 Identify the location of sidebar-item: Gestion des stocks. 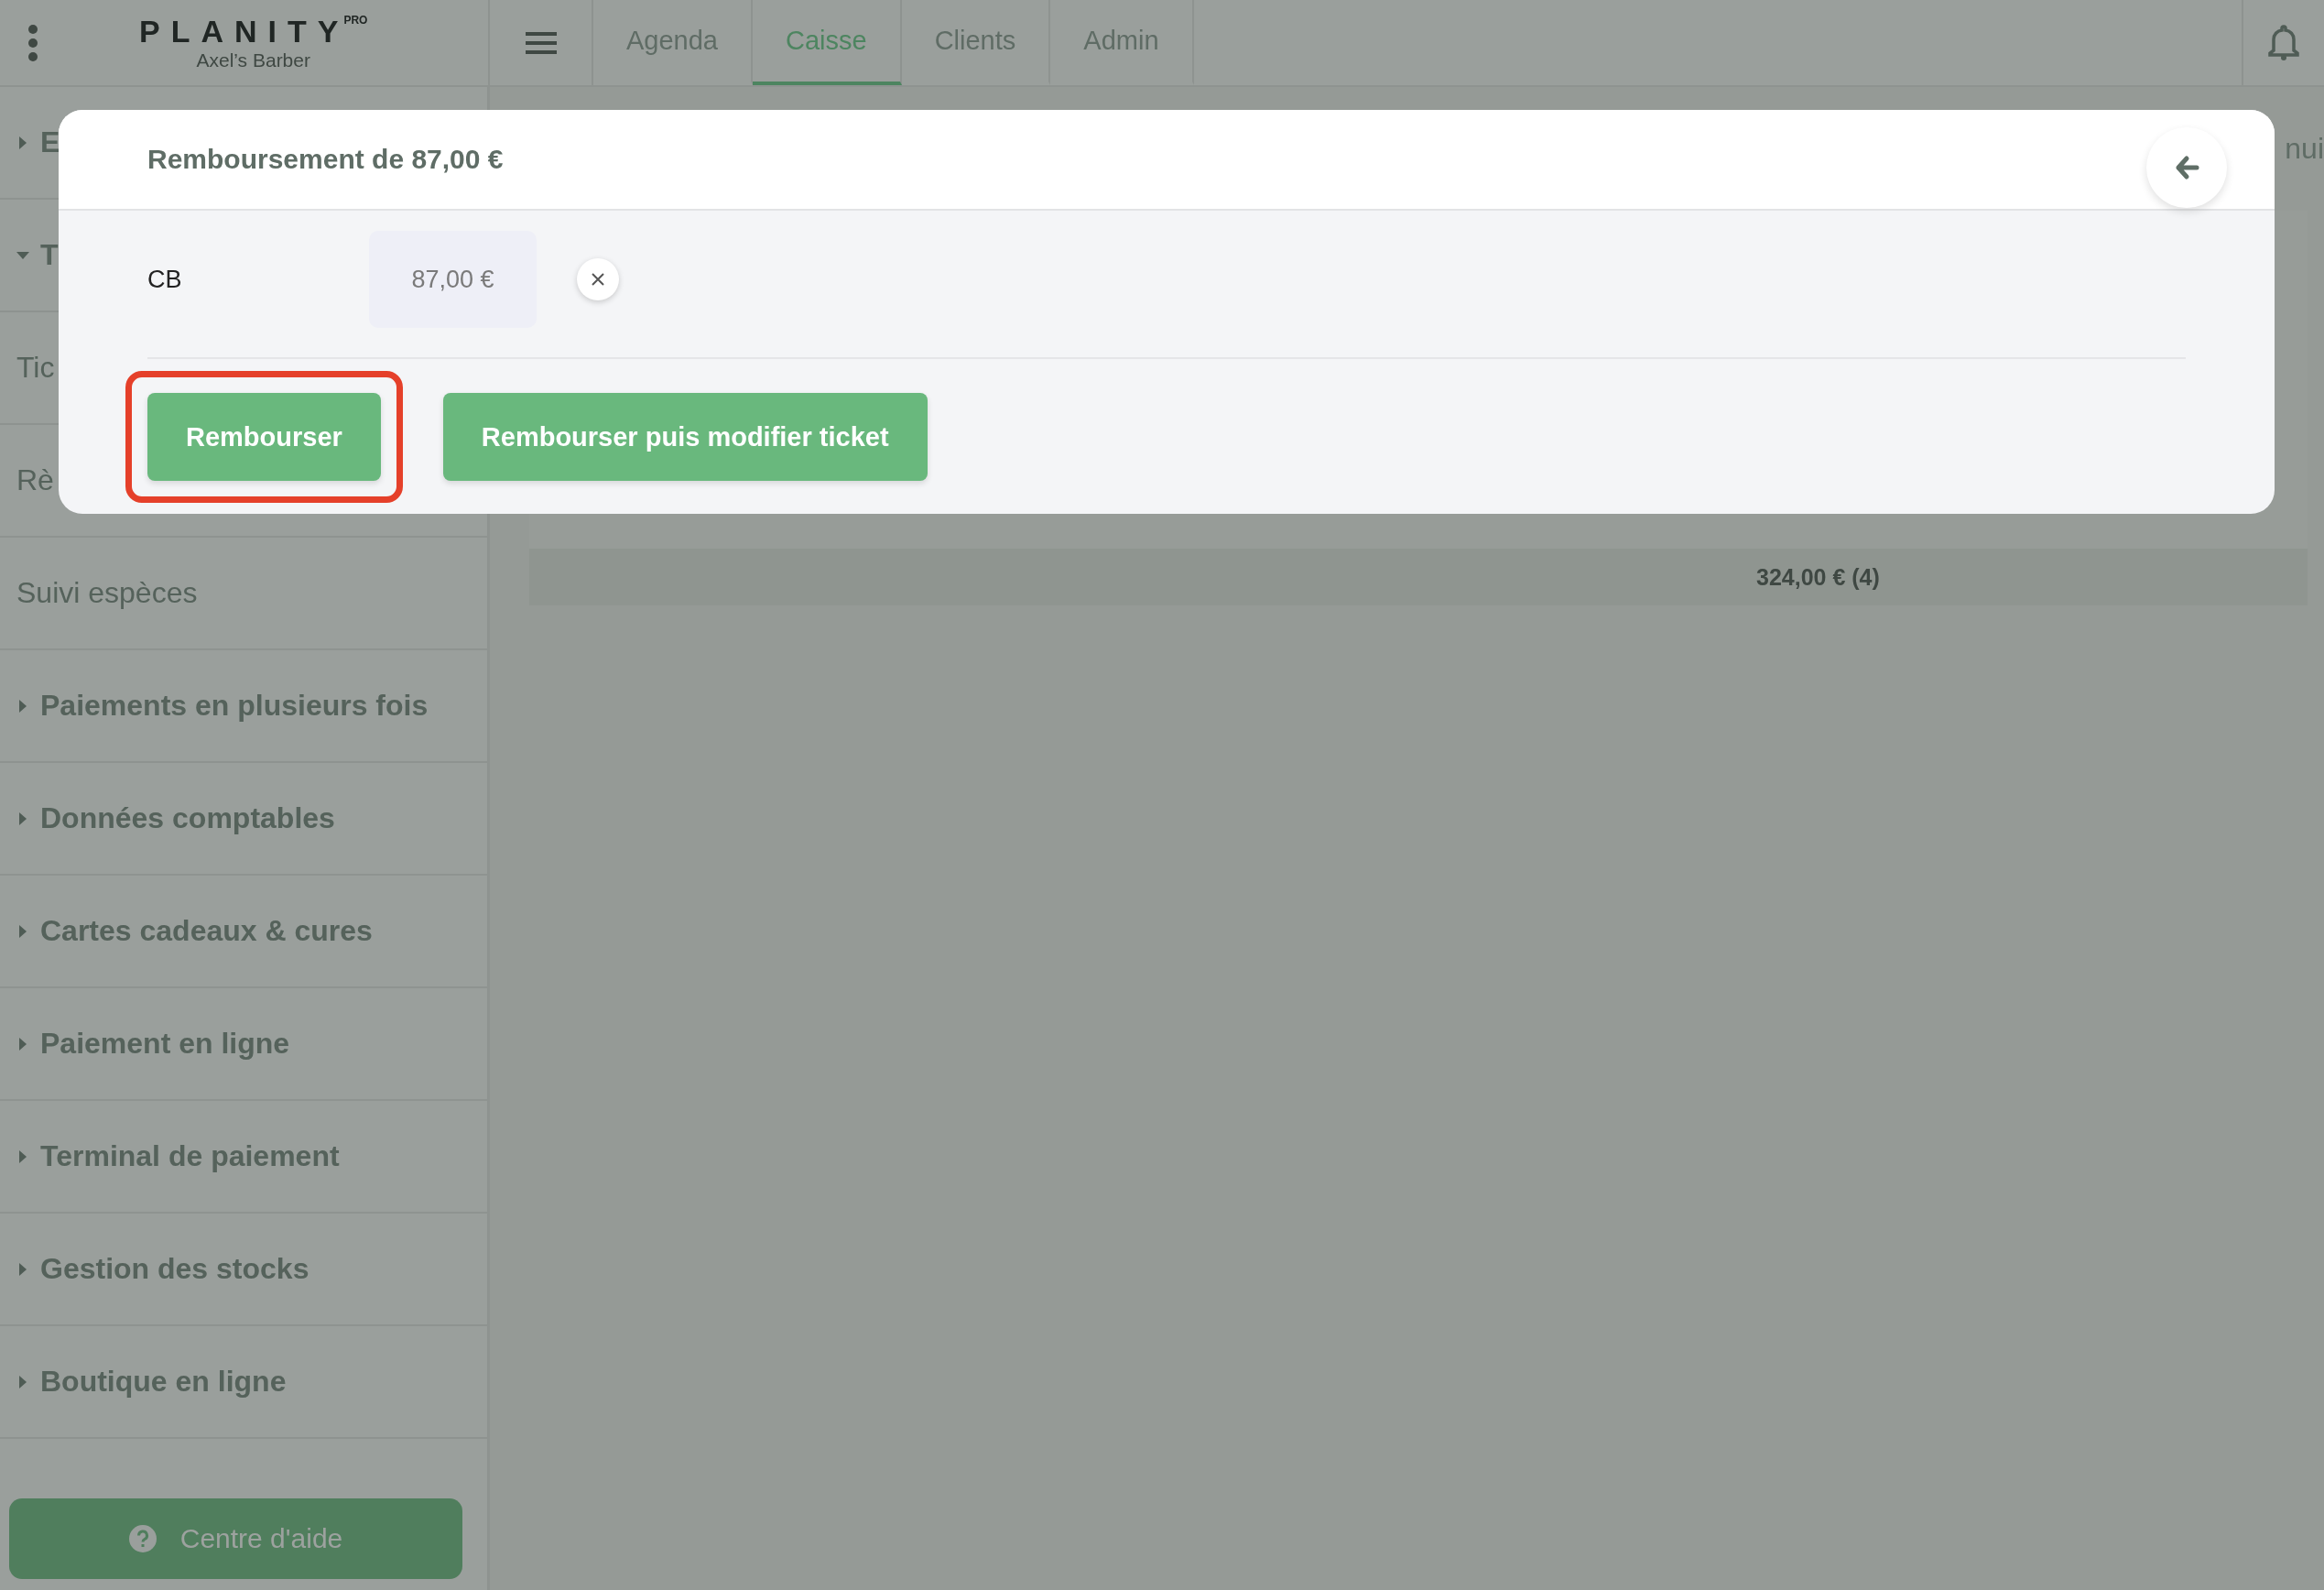
(244, 1270).